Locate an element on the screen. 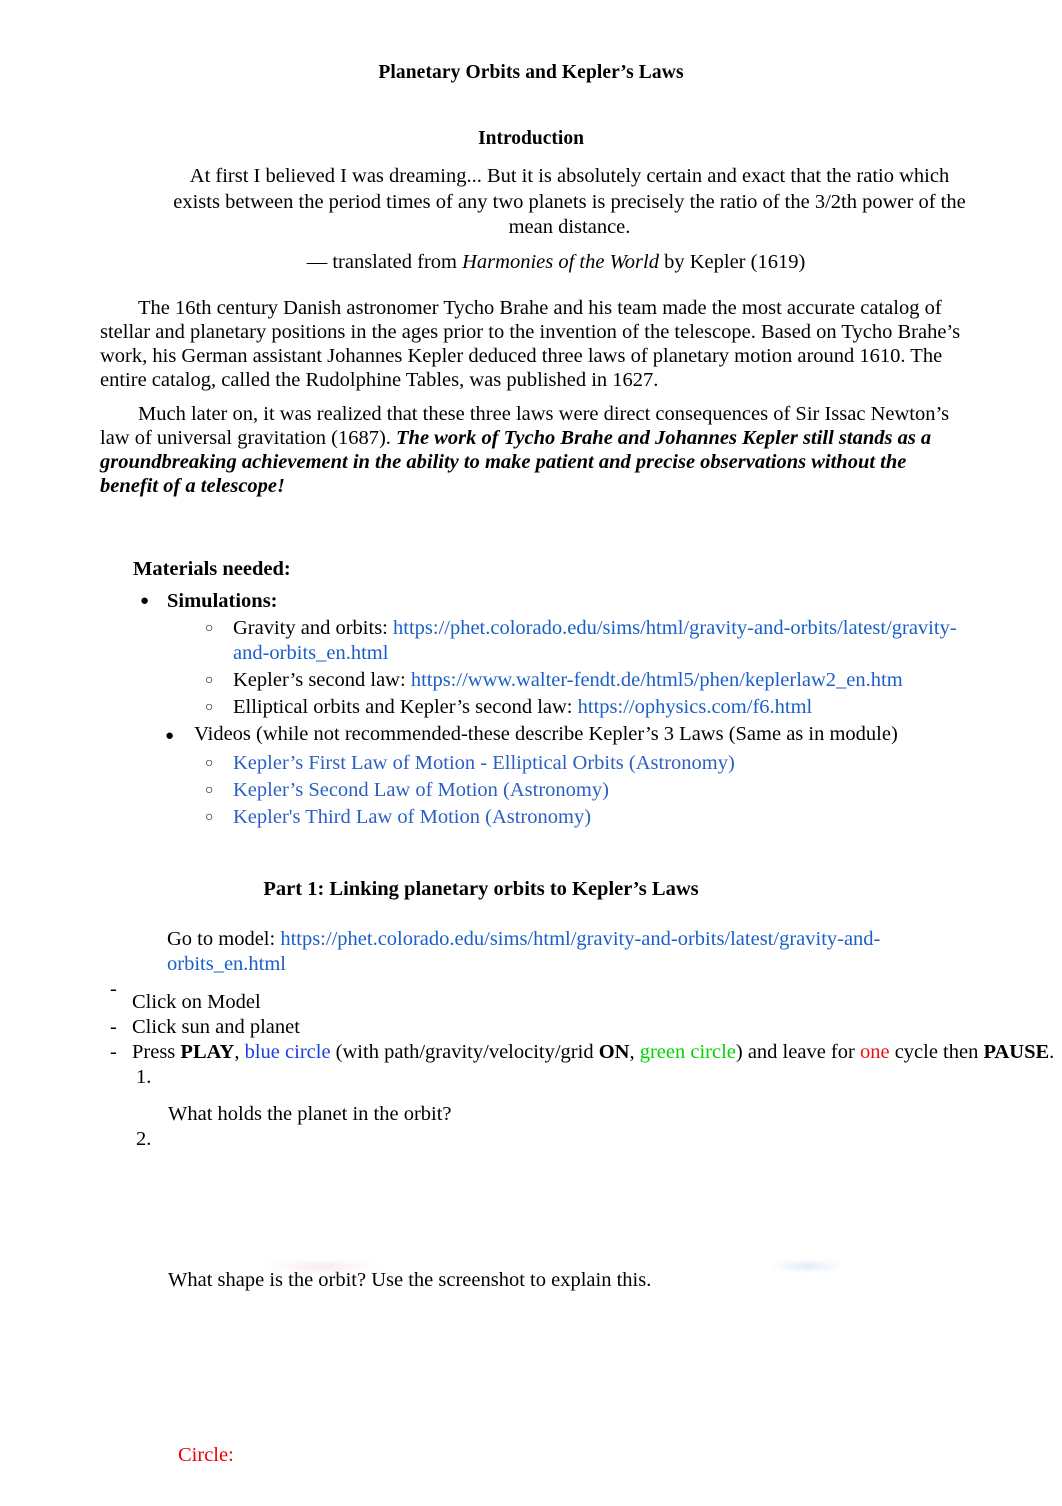 This screenshot has width=1062, height=1506. play-keyword: PLAY is located at coordinates (207, 1051).